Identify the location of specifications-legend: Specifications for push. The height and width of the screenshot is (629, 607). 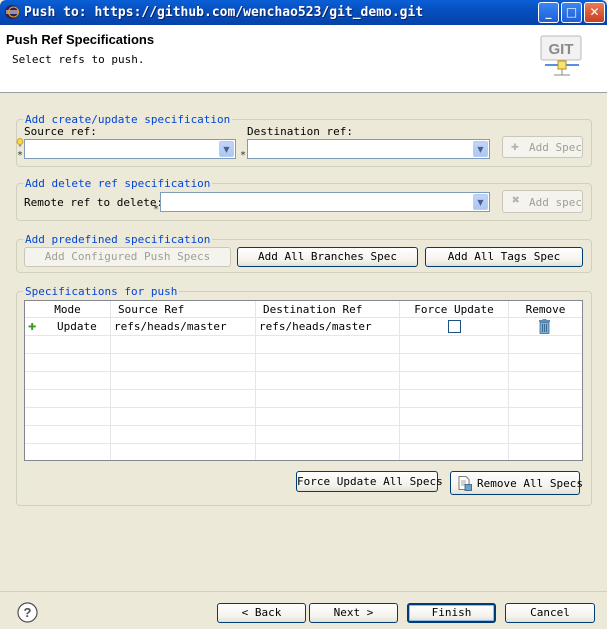
(101, 291).